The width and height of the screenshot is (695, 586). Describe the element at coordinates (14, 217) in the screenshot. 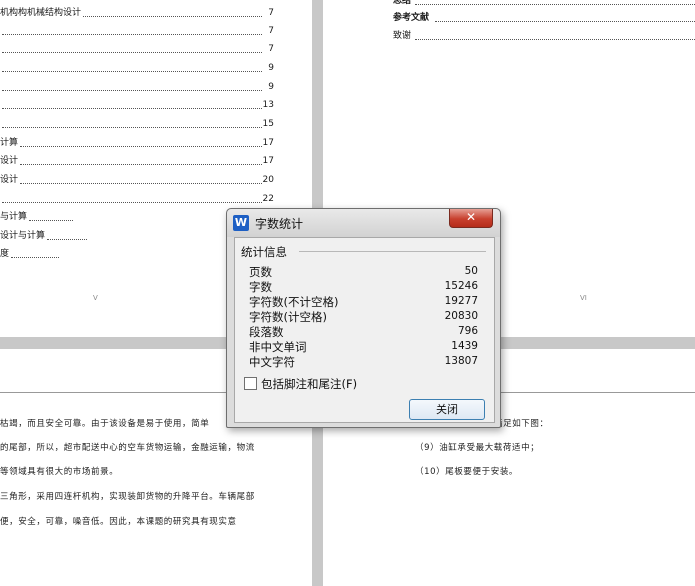

I see `toc-entry-text: 与计算` at that location.